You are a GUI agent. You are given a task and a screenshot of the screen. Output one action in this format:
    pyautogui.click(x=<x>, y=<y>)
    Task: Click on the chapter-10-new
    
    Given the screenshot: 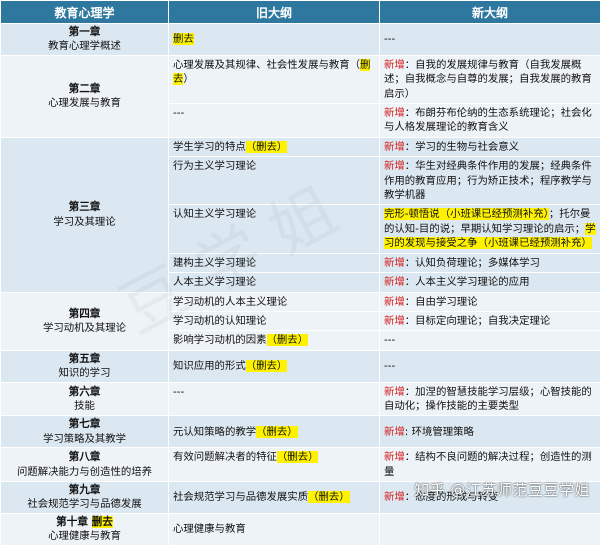 What is the action you would take?
    pyautogui.click(x=490, y=529)
    